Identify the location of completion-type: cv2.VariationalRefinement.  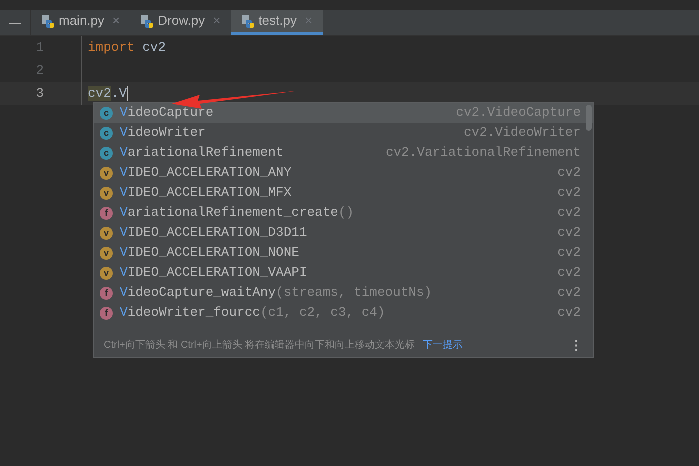
(483, 153).